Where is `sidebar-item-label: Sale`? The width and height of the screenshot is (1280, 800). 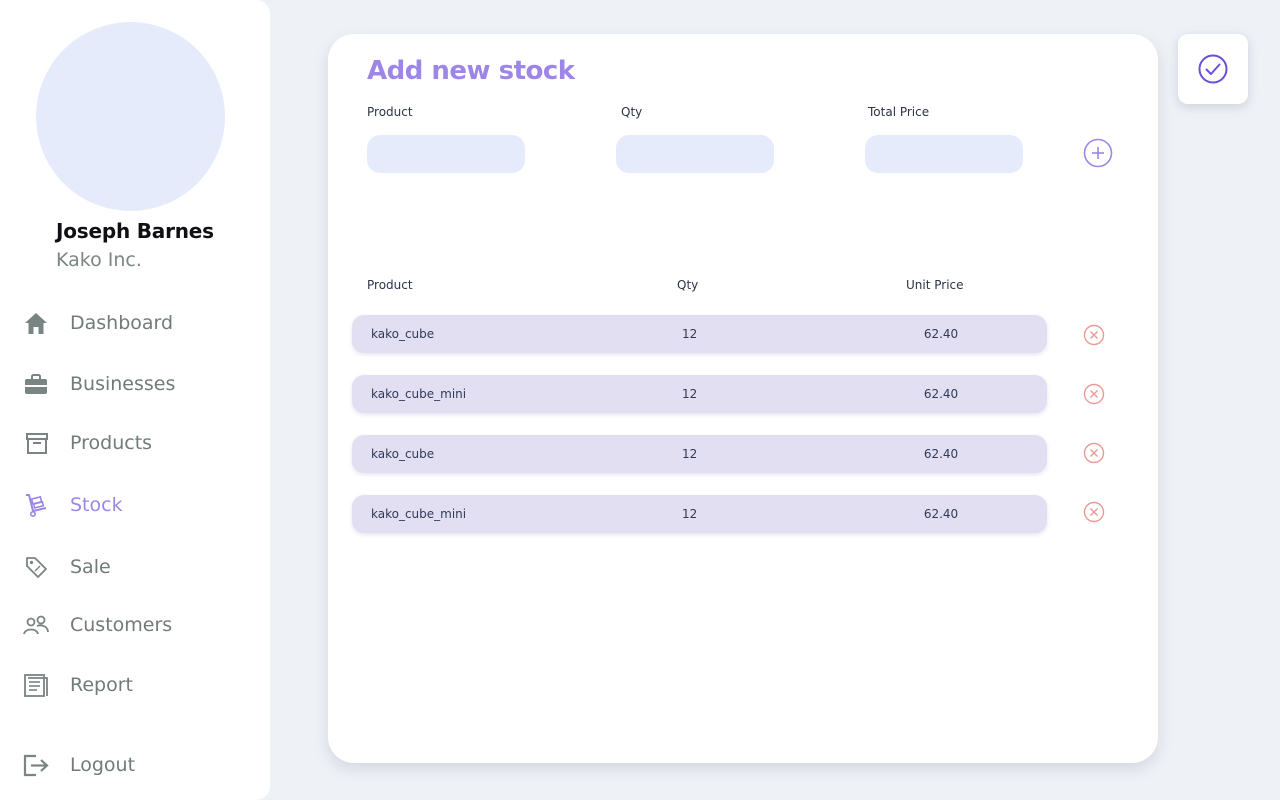
sidebar-item-label: Sale is located at coordinates (90, 567).